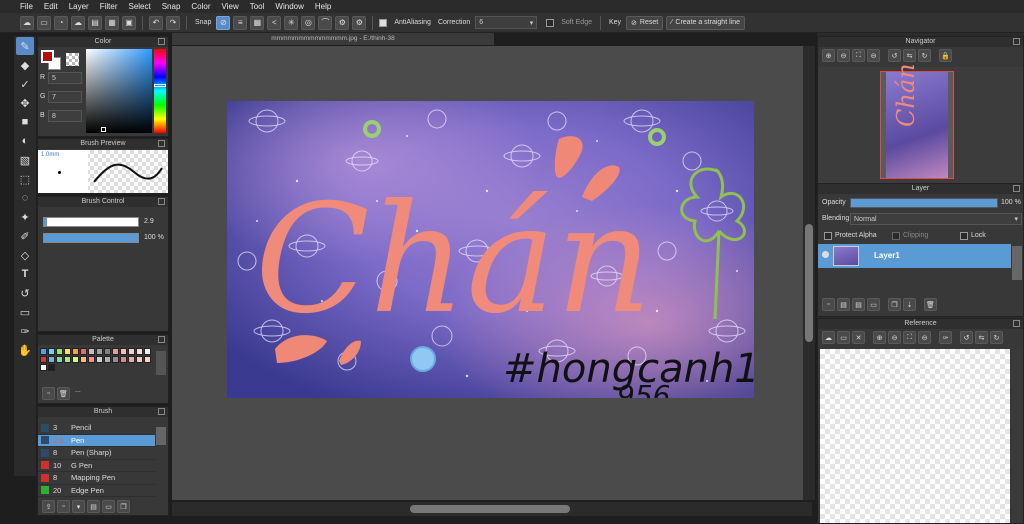  What do you see at coordinates (828, 337) in the screenshot?
I see `reference-cloud-icon: ☁` at bounding box center [828, 337].